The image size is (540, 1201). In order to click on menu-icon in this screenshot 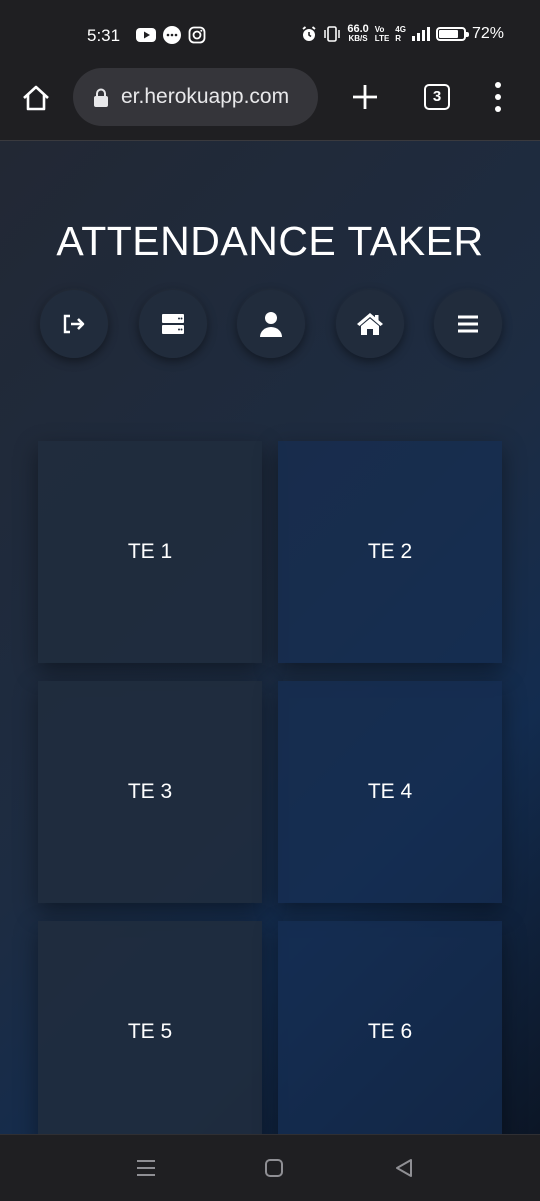, I will do `click(468, 324)`.